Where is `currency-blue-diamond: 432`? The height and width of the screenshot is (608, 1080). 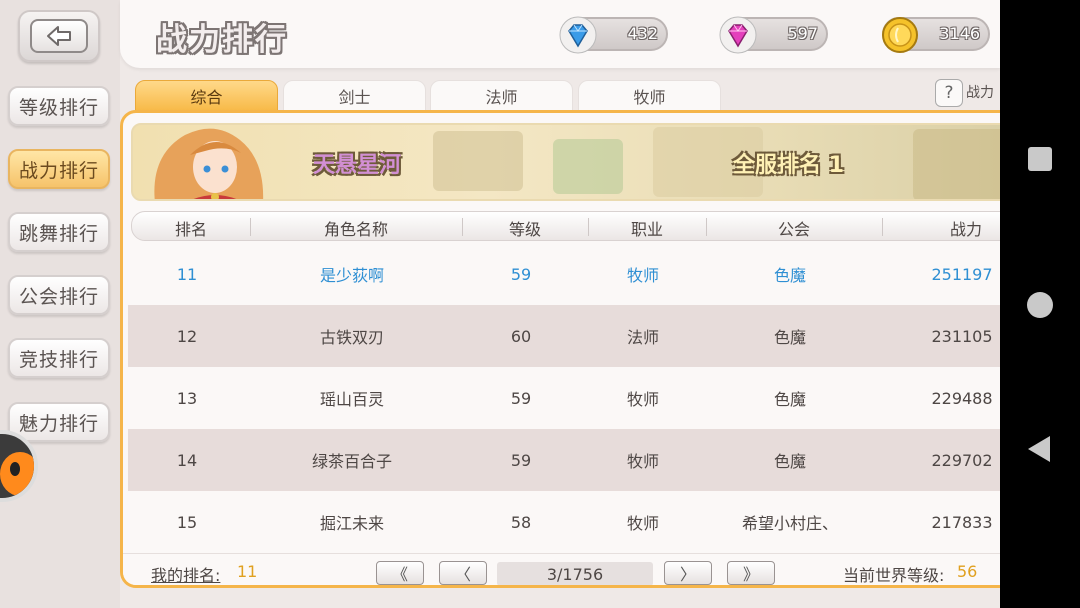
currency-blue-diamond: 432 is located at coordinates (613, 35).